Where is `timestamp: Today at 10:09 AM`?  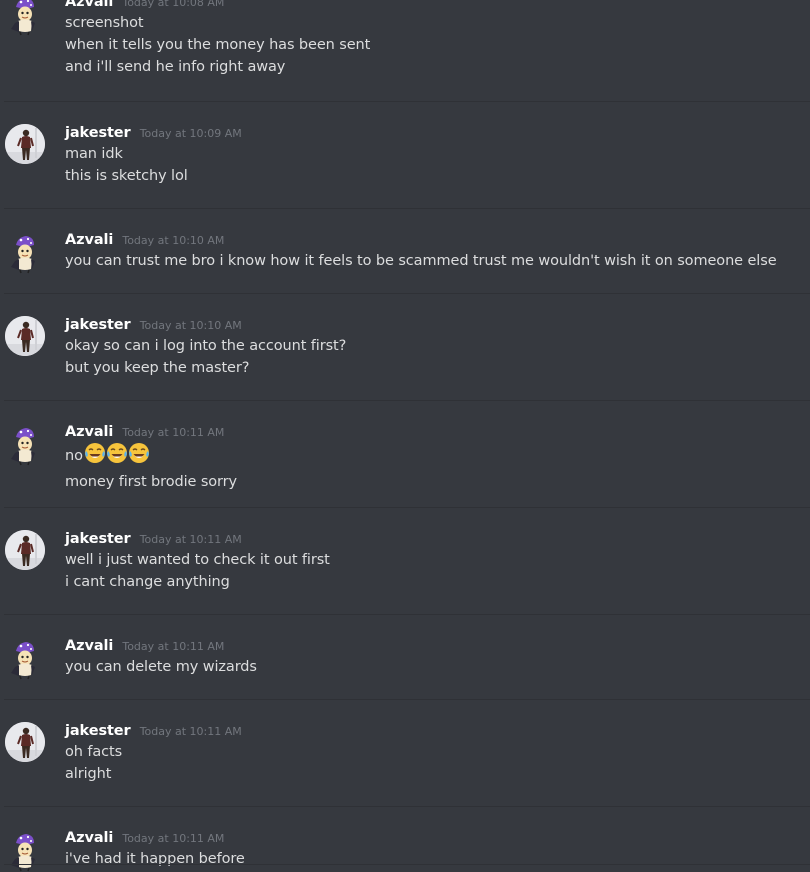 timestamp: Today at 10:09 AM is located at coordinates (190, 133).